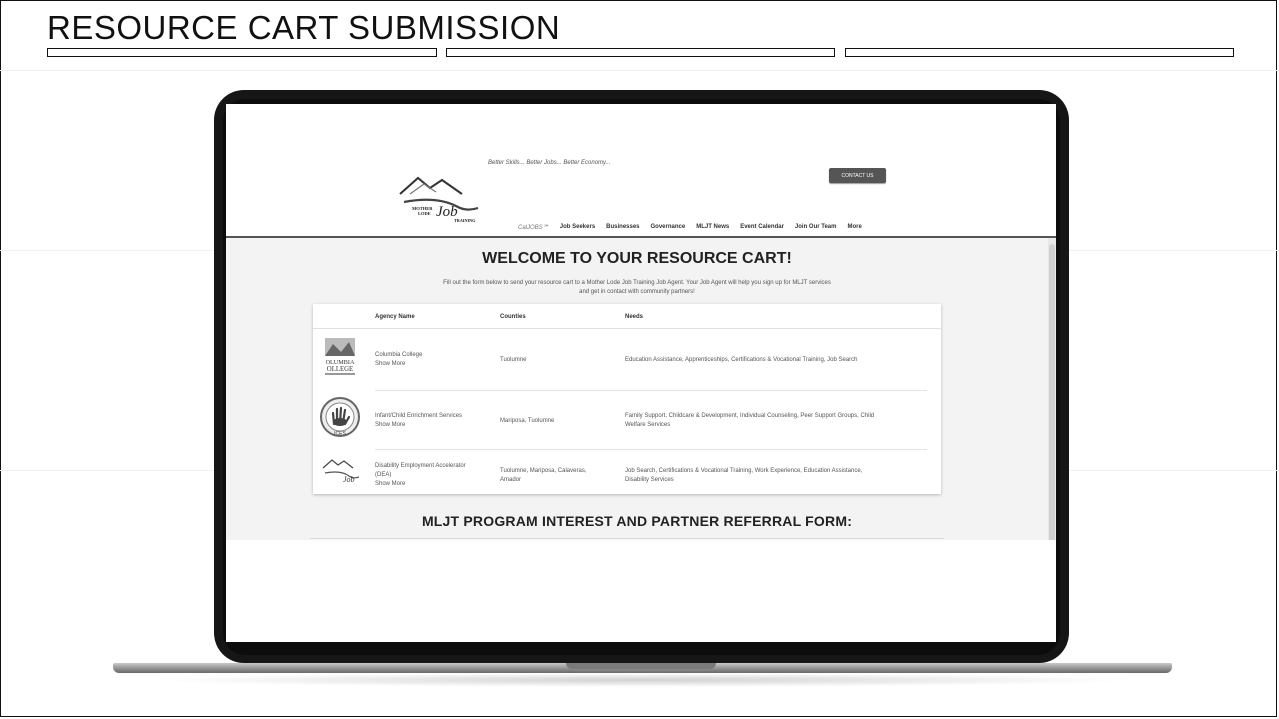 This screenshot has height=719, width=1279. What do you see at coordinates (854, 227) in the screenshot?
I see `nav-item-more: More` at bounding box center [854, 227].